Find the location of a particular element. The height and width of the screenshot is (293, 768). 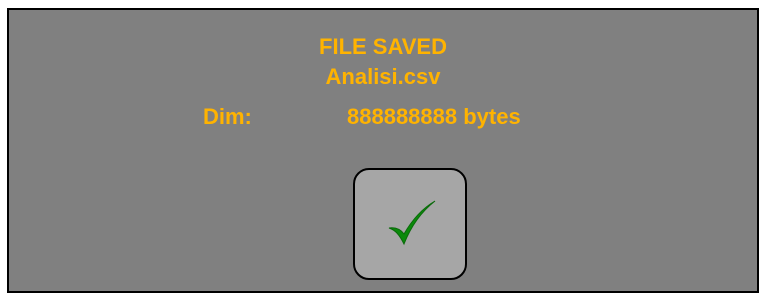

check-icon is located at coordinates (412, 223).